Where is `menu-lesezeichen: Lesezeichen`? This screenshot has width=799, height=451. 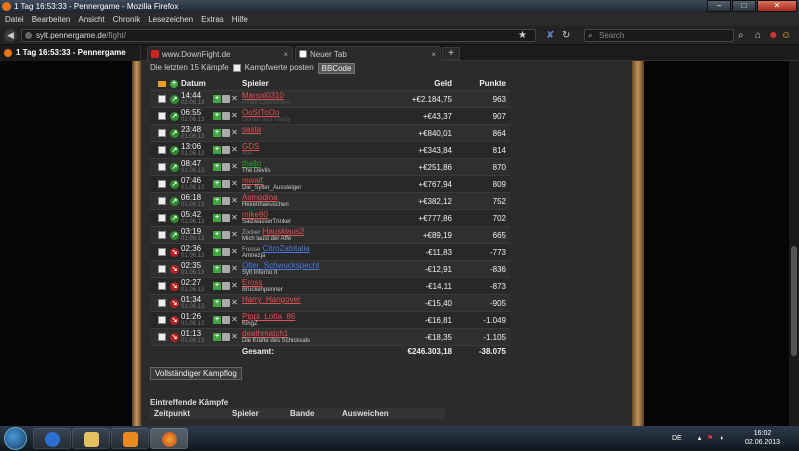
menu-lesezeichen: Lesezeichen is located at coordinates (170, 19).